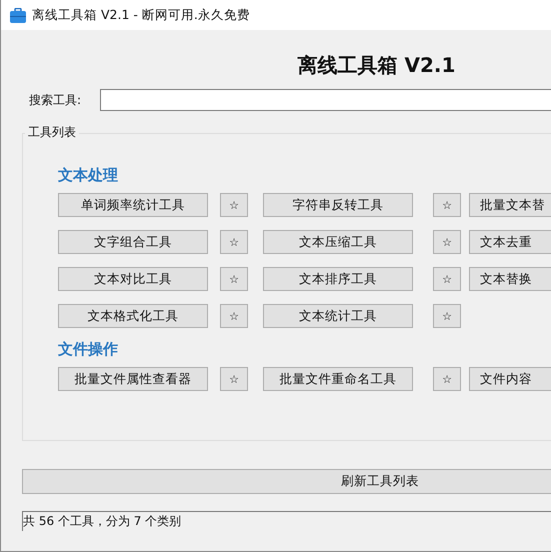 The image size is (551, 552). Describe the element at coordinates (338, 316) in the screenshot. I see `tool-button: 文本统计工具` at that location.